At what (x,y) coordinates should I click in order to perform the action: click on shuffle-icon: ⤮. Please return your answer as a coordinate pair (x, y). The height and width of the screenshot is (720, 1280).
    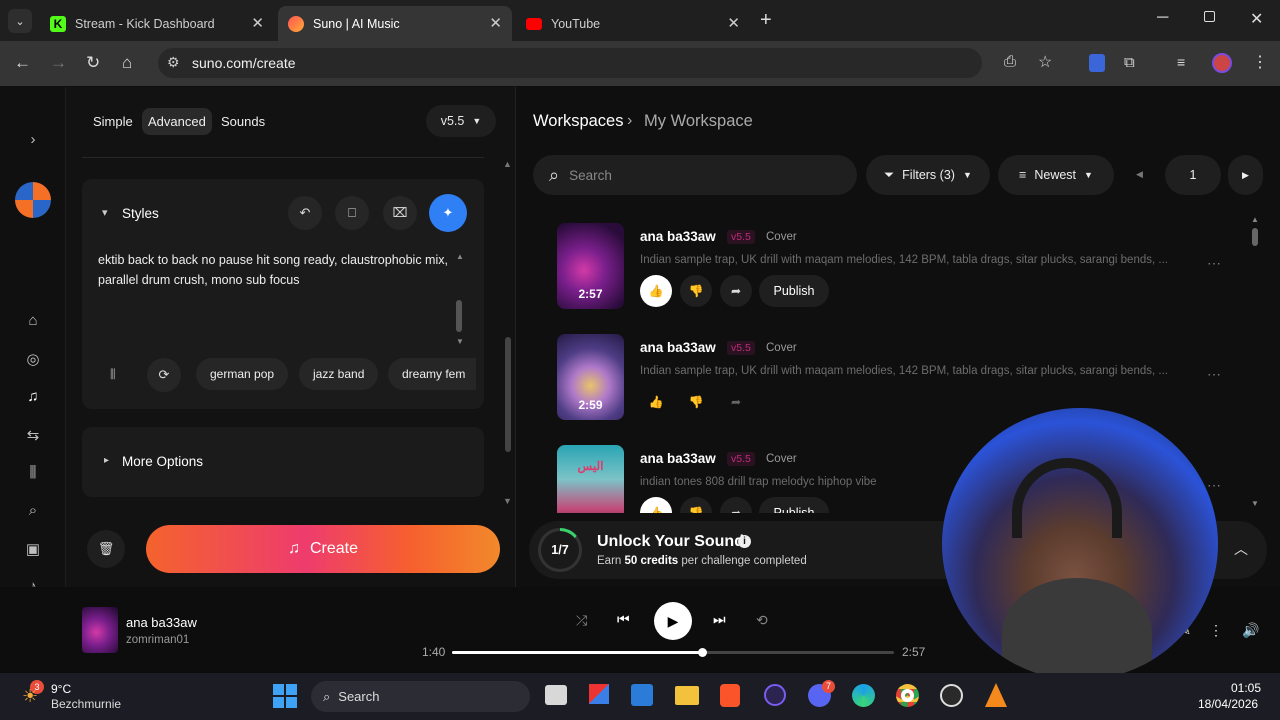
    Looking at the image, I should click on (581, 620).